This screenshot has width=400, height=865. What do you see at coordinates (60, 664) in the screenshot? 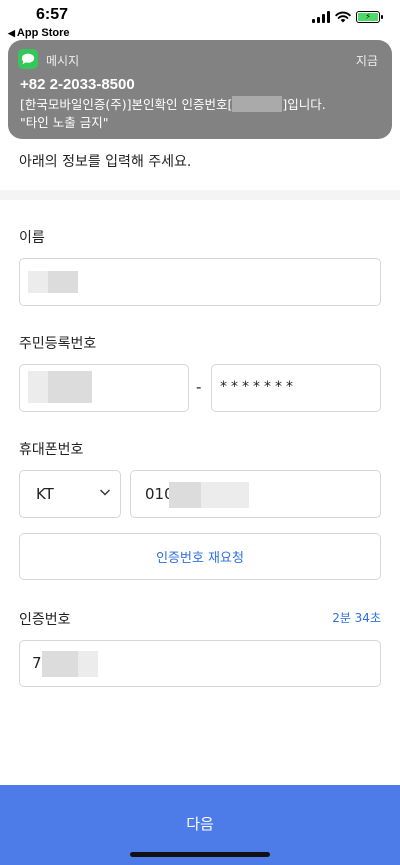
I see `redacted-verification-code` at bounding box center [60, 664].